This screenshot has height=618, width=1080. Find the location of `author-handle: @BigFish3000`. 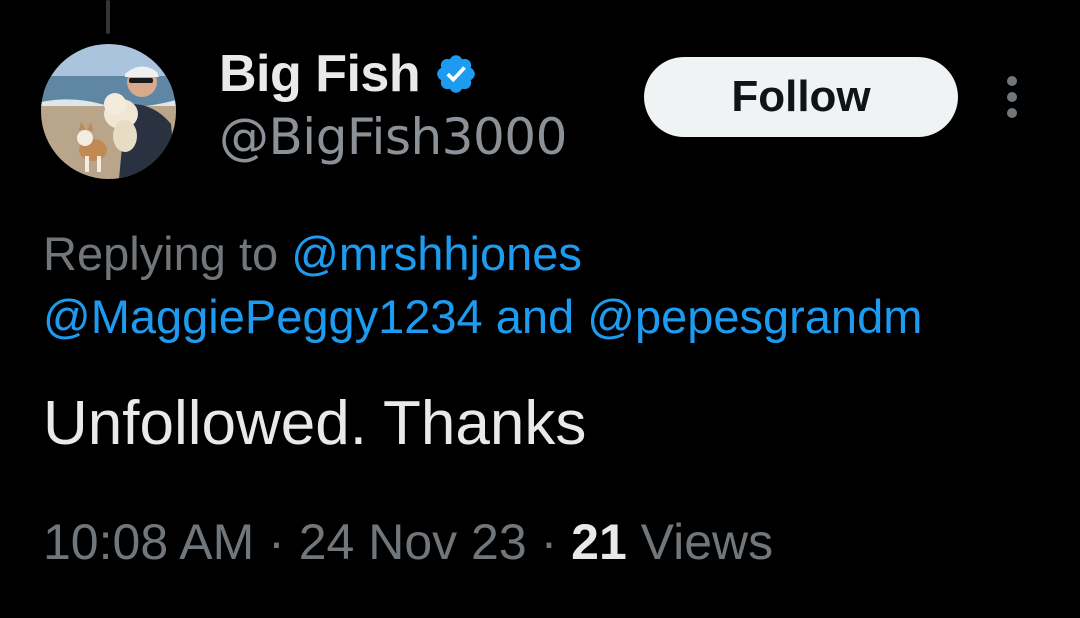

author-handle: @BigFish3000 is located at coordinates (393, 137).